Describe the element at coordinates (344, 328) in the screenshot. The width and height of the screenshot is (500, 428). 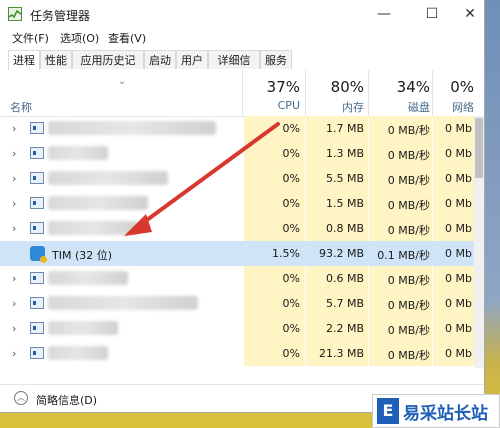
I see `memory-cell: 2.2 MB` at that location.